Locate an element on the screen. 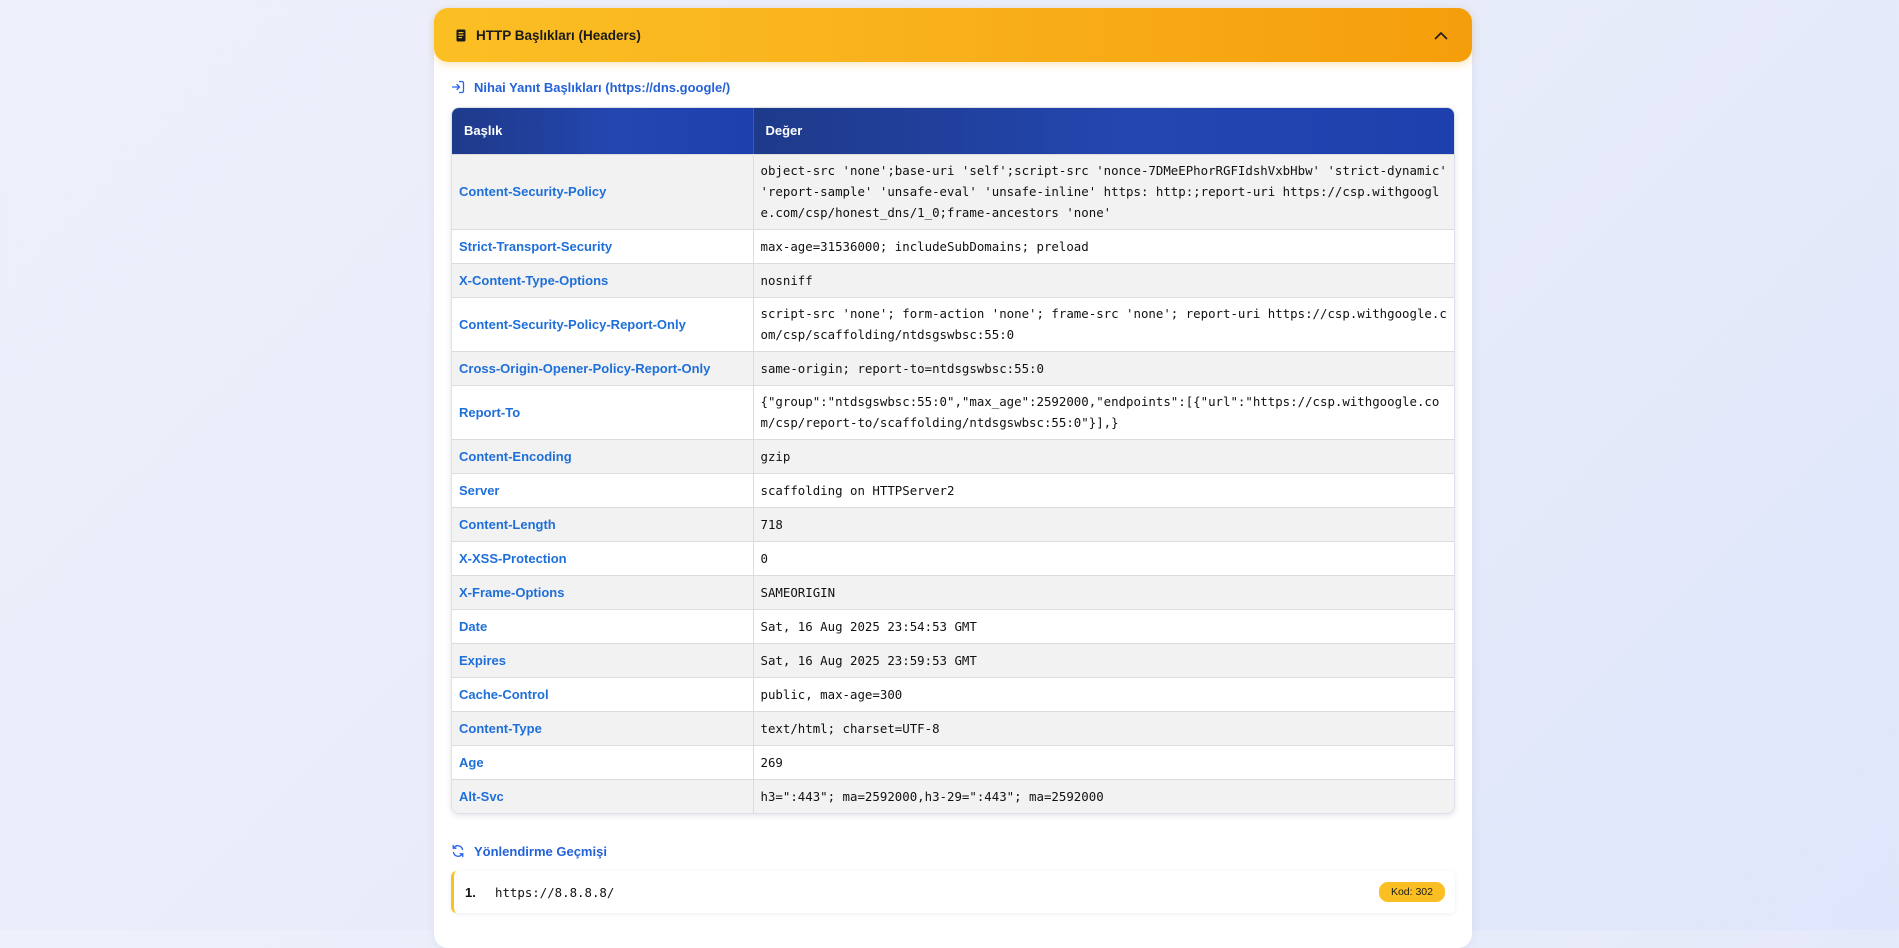 The height and width of the screenshot is (948, 1899). table-row: X-XSS-Protection 0 is located at coordinates (953, 557).